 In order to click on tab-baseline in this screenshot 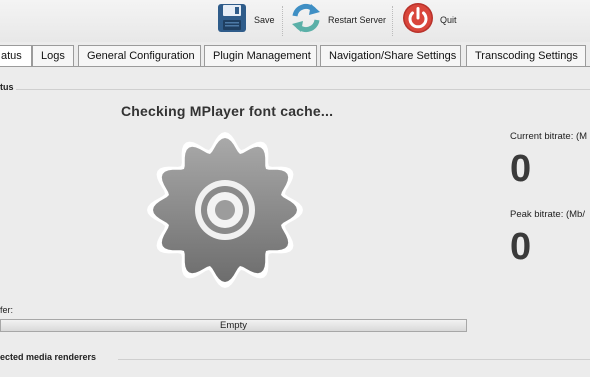, I will do `click(295, 66)`.